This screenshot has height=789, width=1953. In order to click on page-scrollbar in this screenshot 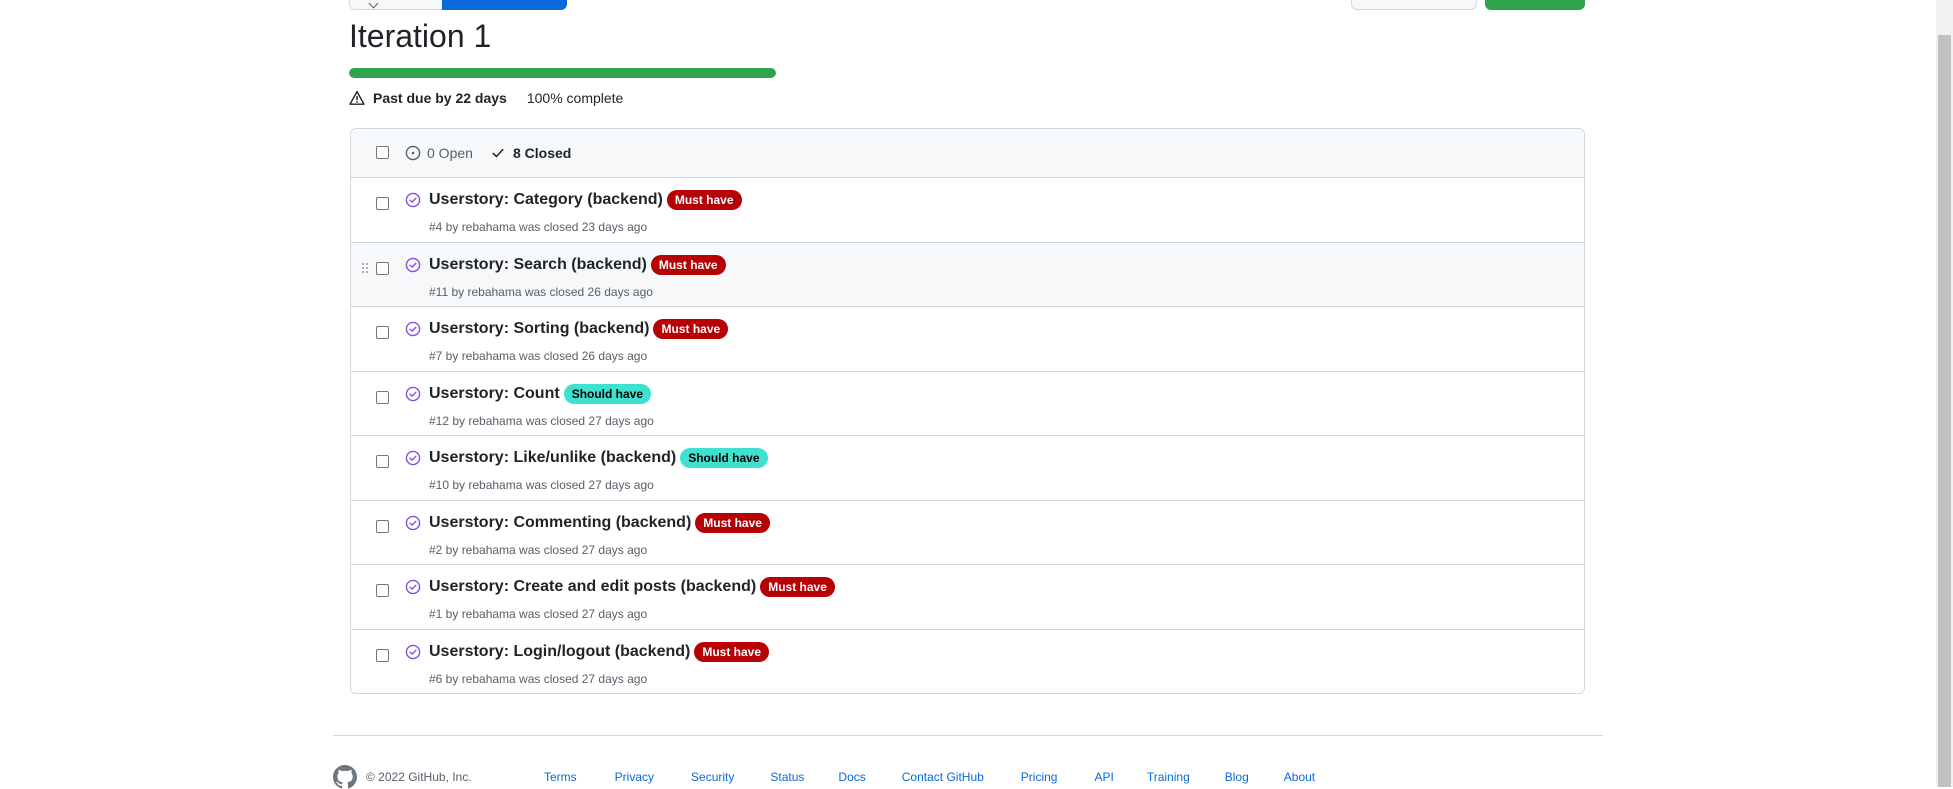, I will do `click(1944, 393)`.